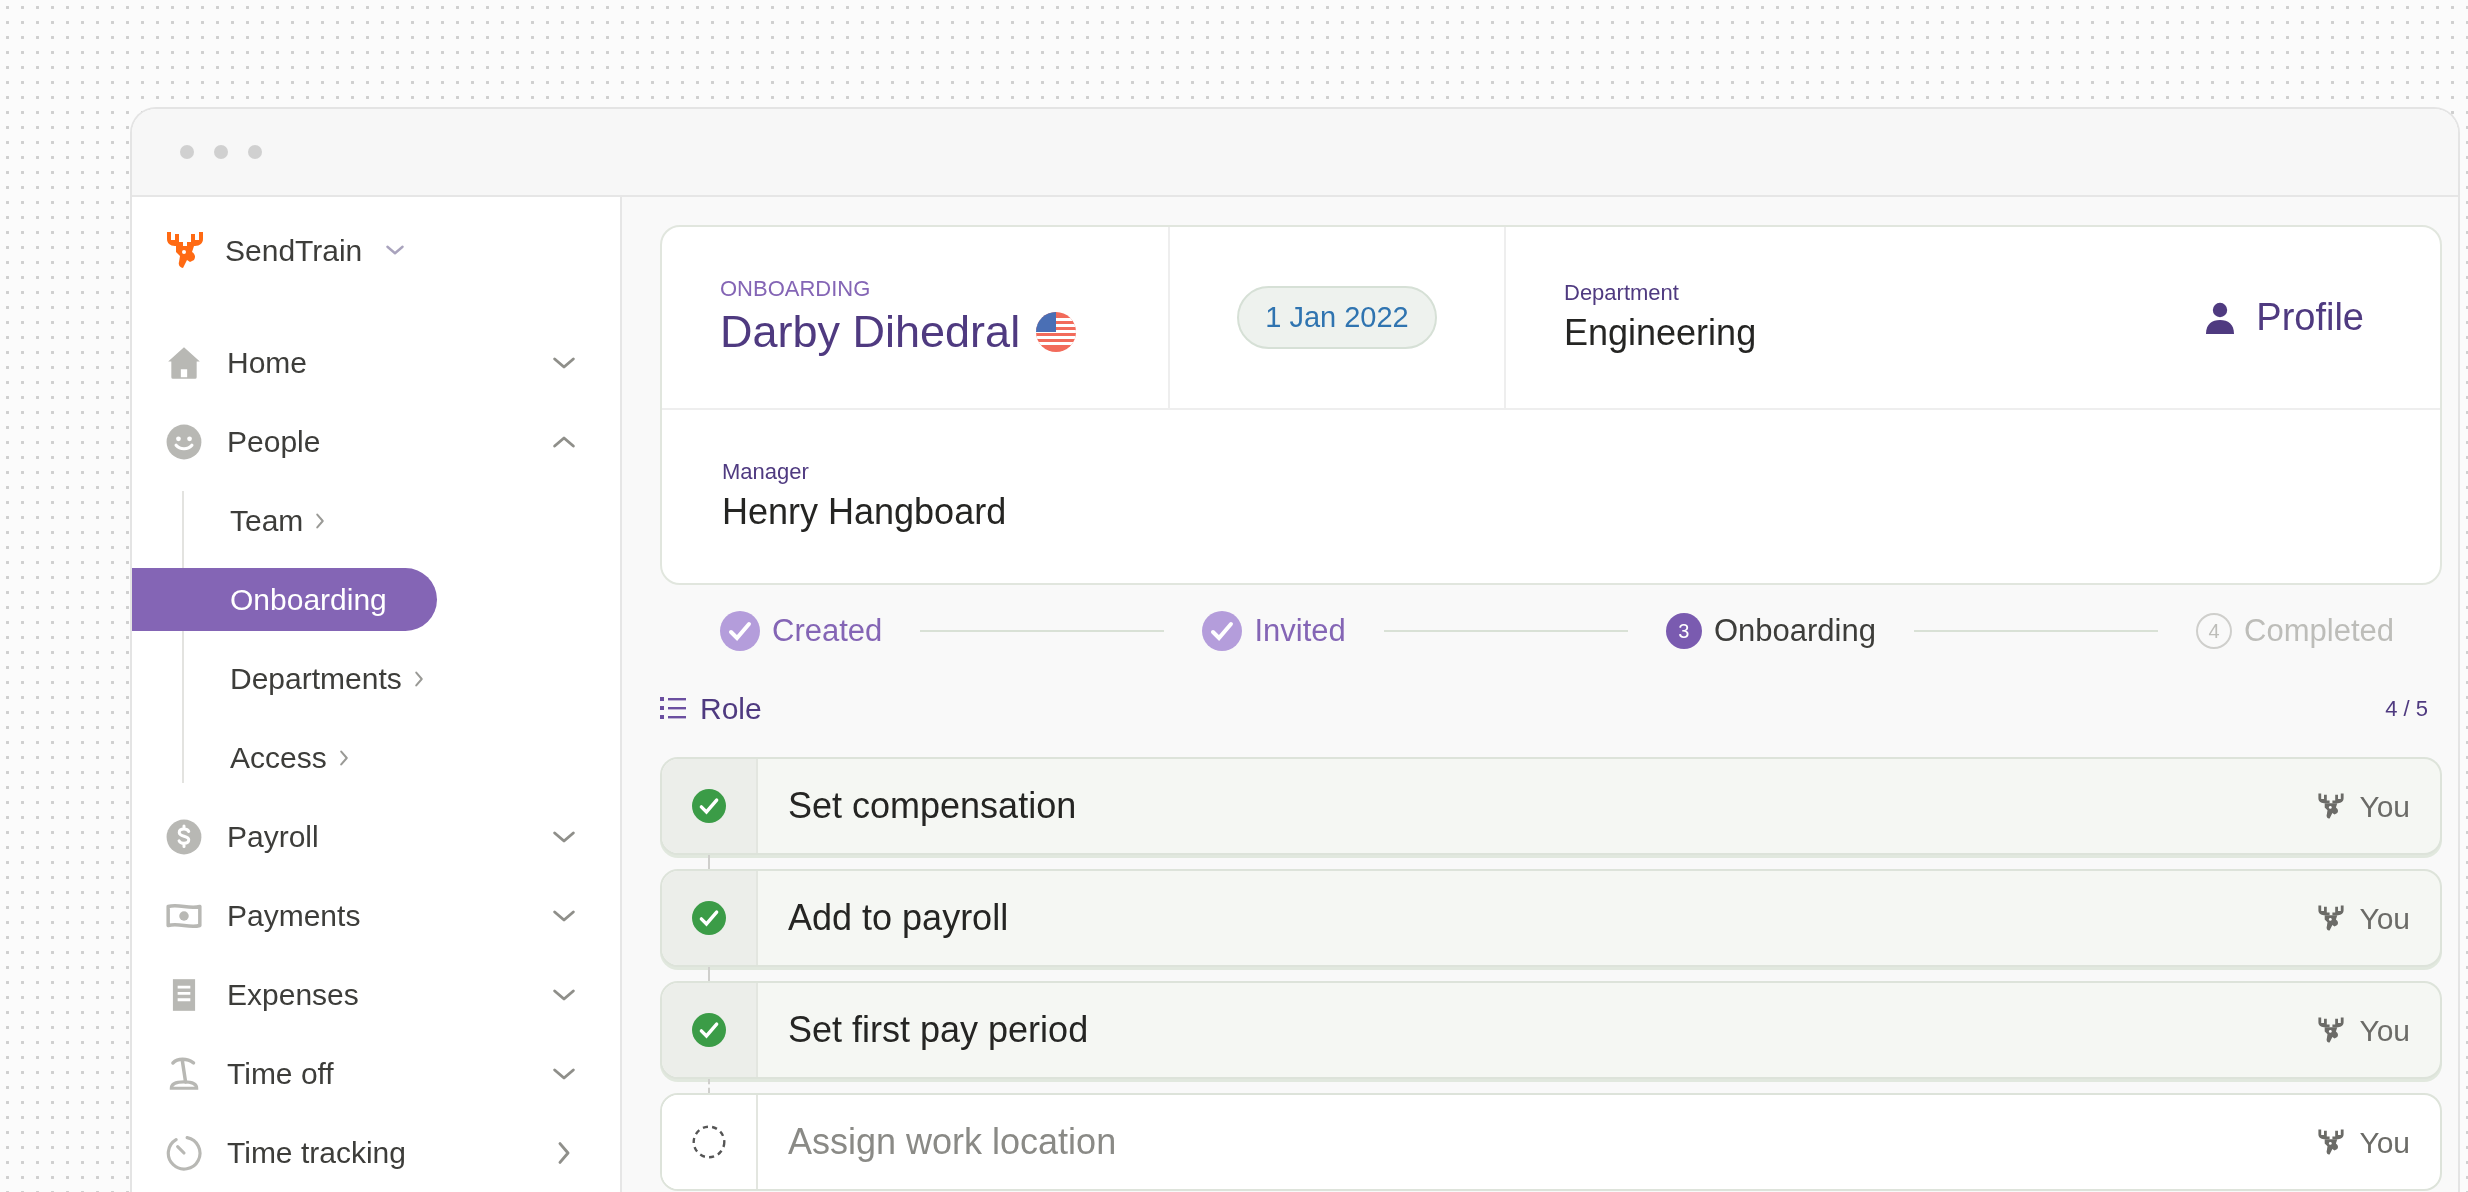 The image size is (2468, 1192). What do you see at coordinates (2406, 708) in the screenshot?
I see `progress-count: 4 / 5` at bounding box center [2406, 708].